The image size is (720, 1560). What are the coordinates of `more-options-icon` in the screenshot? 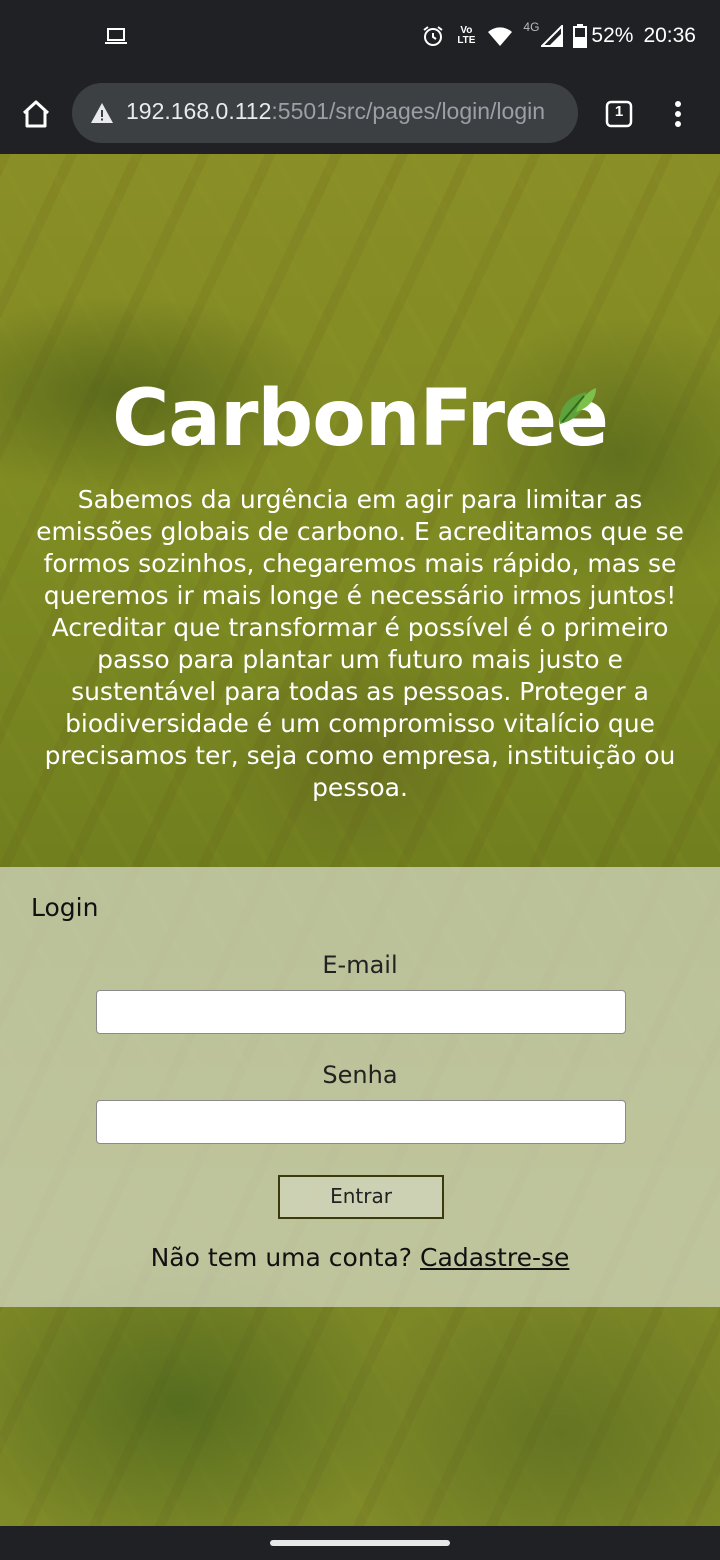 It's located at (678, 114).